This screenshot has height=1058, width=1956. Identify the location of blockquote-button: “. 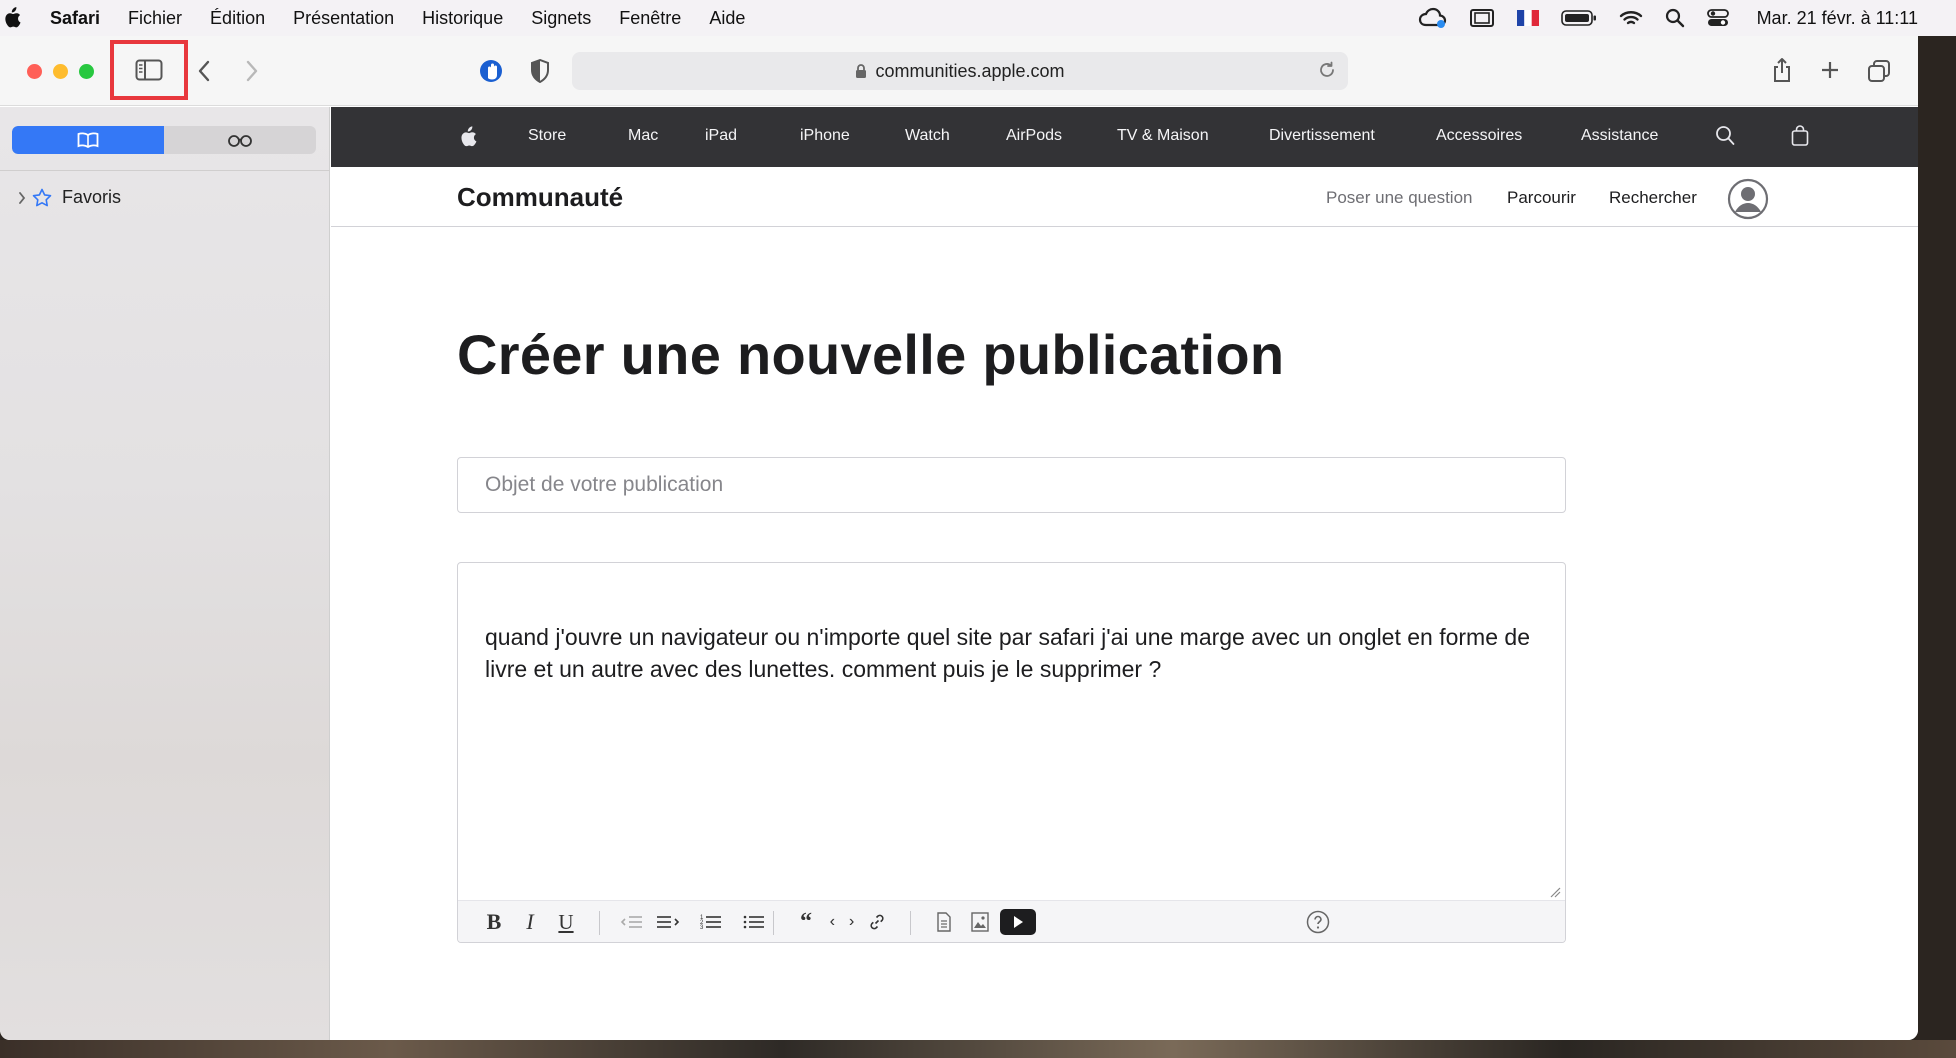
(806, 921).